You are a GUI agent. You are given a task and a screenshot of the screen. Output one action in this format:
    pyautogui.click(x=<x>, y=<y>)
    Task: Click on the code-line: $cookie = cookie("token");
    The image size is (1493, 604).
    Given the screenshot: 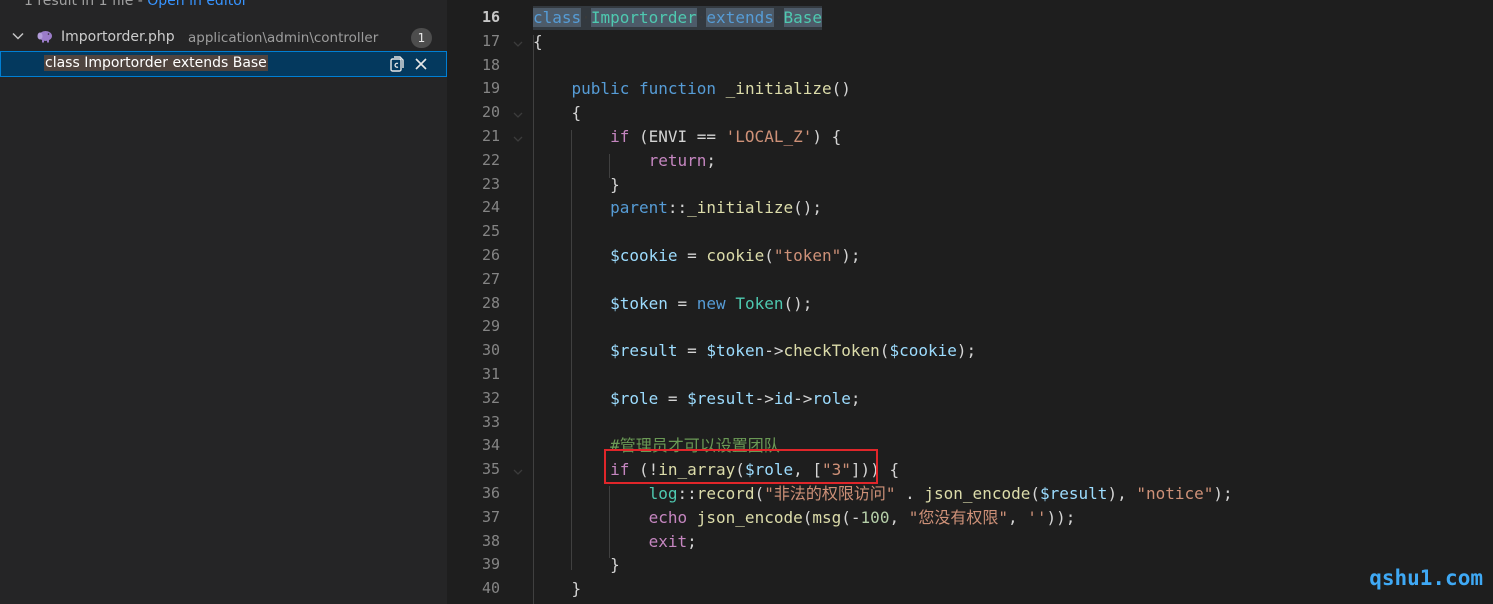 What is the action you would take?
    pyautogui.click(x=696, y=256)
    